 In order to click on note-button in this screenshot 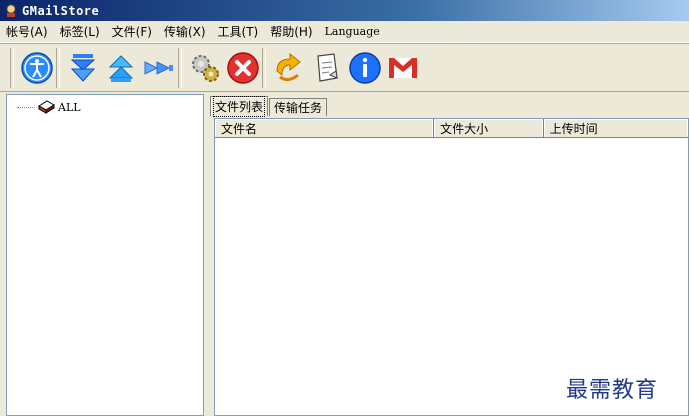, I will do `click(327, 68)`.